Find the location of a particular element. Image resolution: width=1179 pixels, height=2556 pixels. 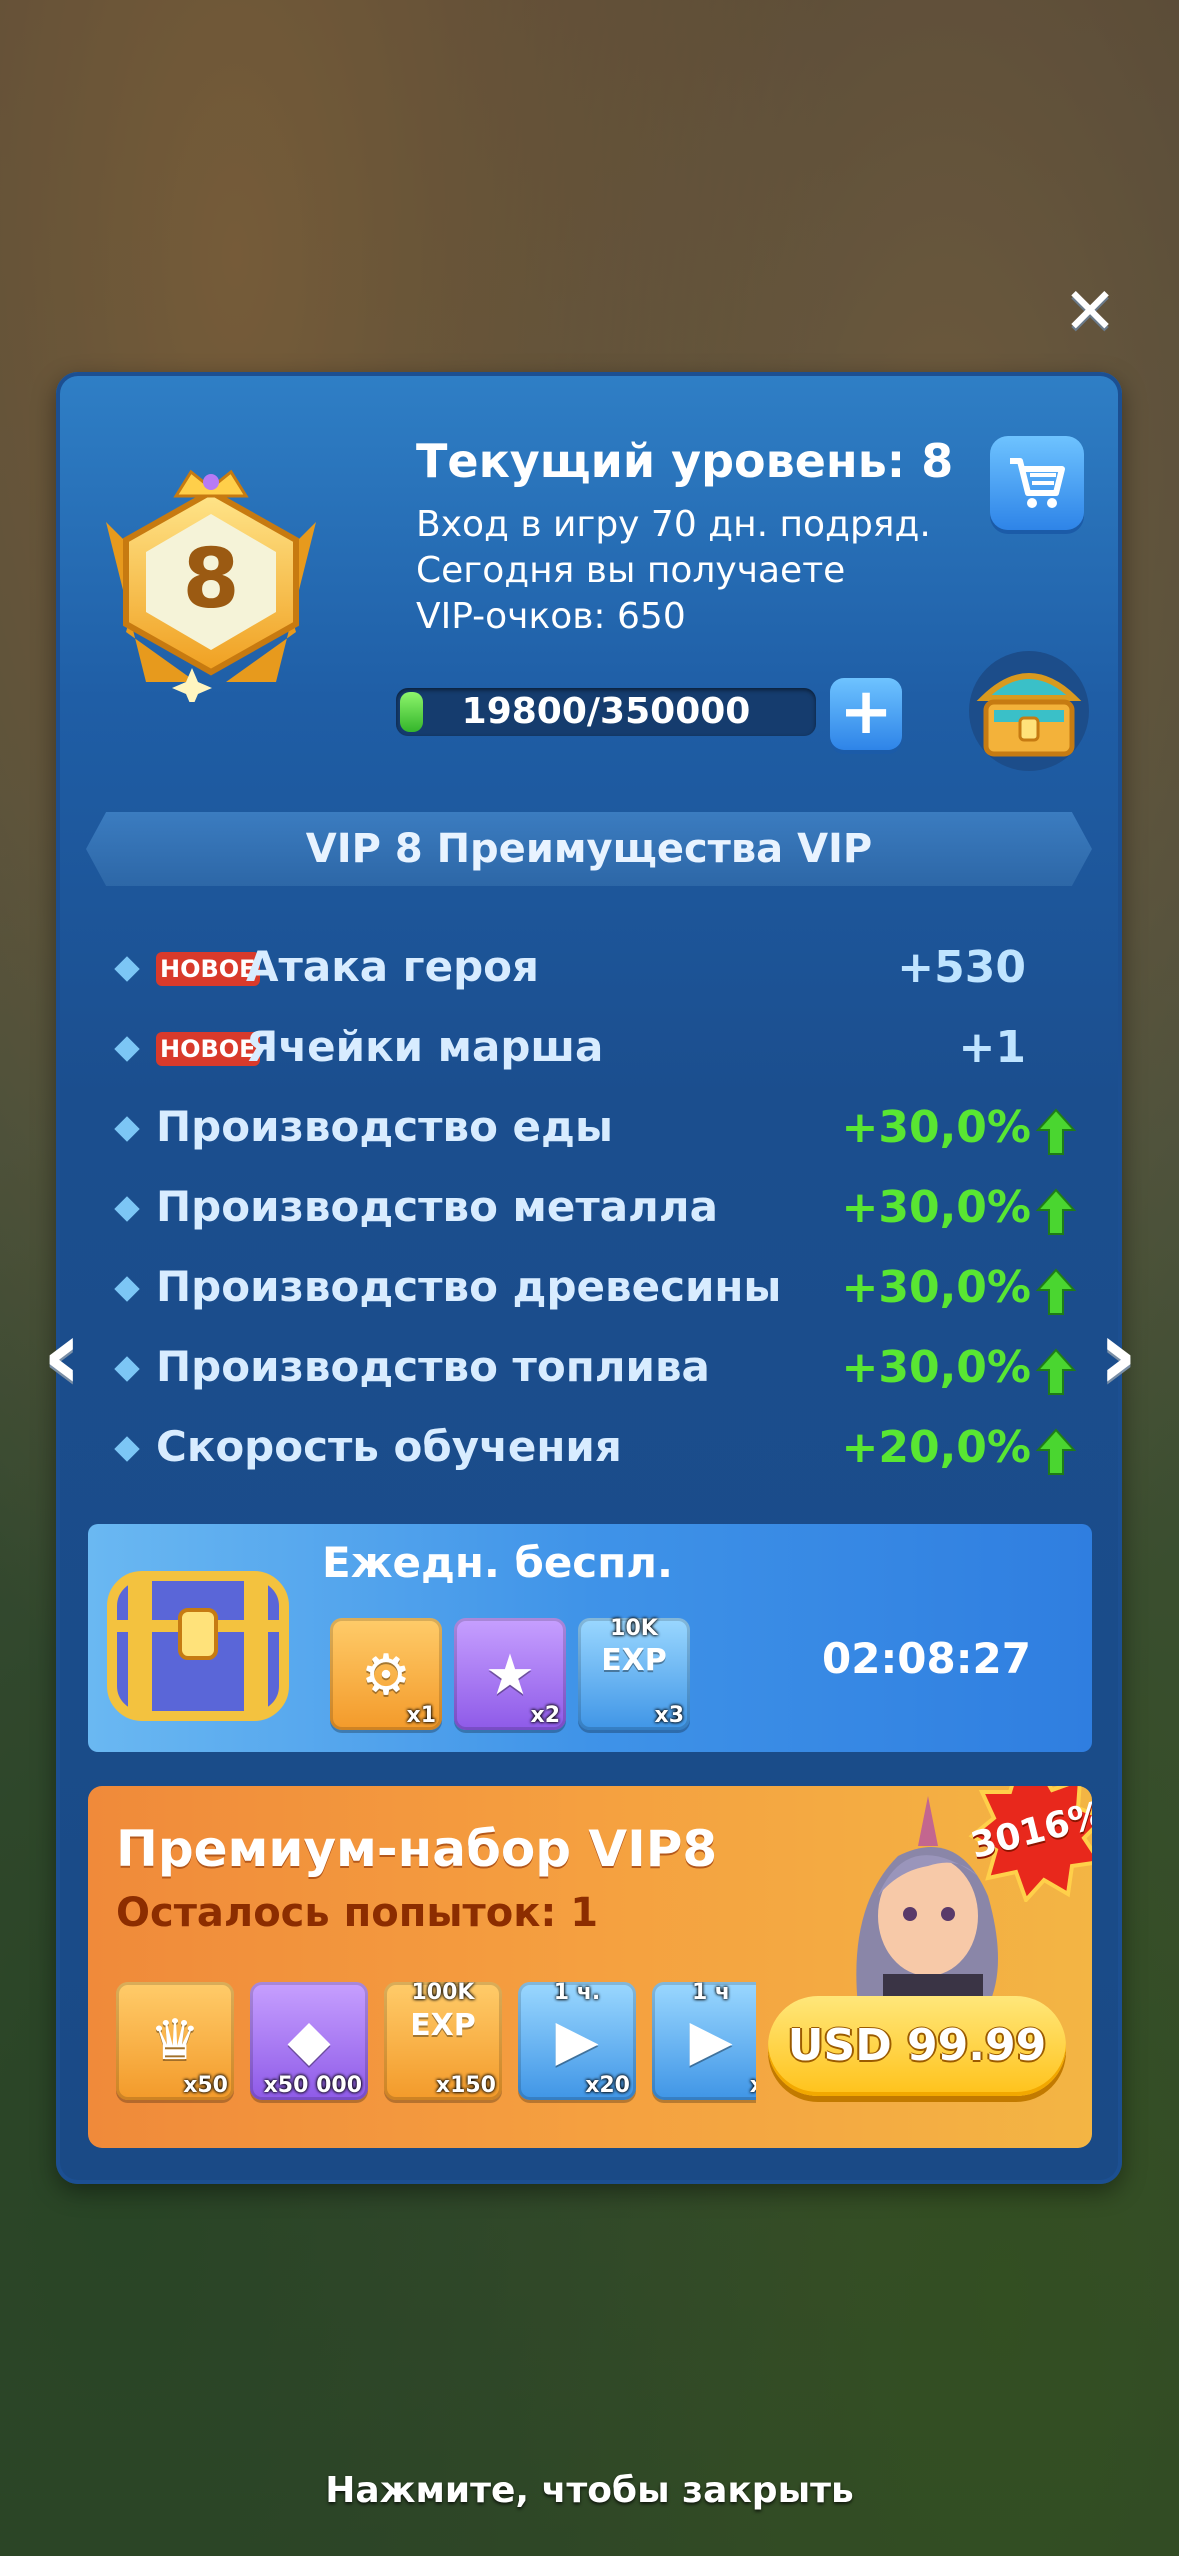

tap-to-close-hint: Нажмите, чтобы закрыть is located at coordinates (589, 2490).